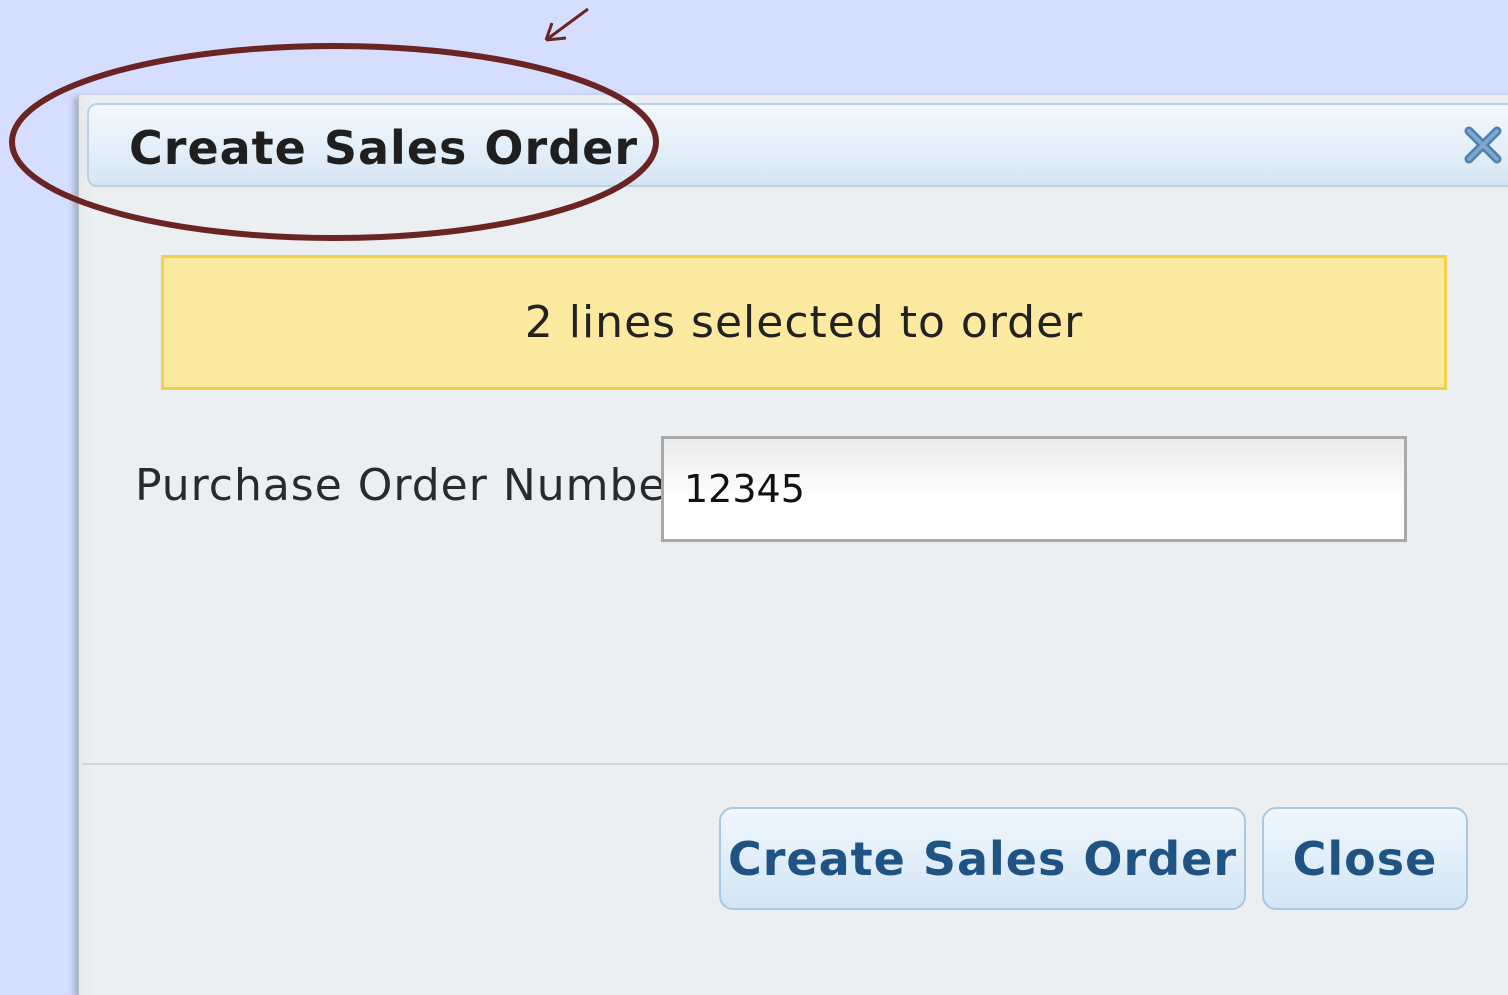  What do you see at coordinates (1034, 489) in the screenshot?
I see `purchase-order-number-input` at bounding box center [1034, 489].